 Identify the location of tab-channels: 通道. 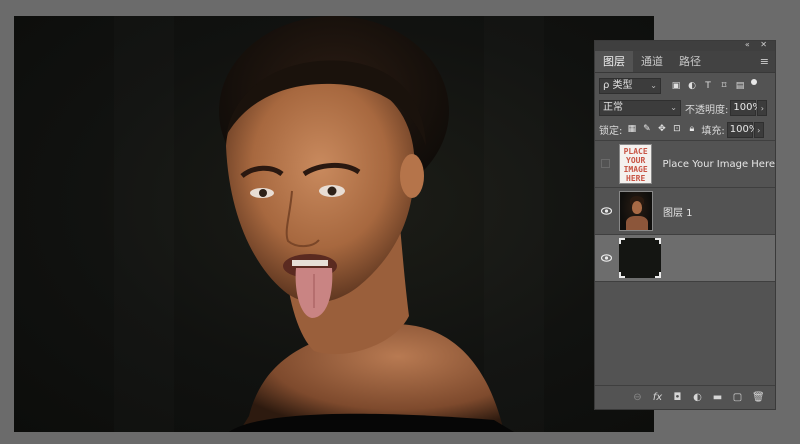
(652, 61).